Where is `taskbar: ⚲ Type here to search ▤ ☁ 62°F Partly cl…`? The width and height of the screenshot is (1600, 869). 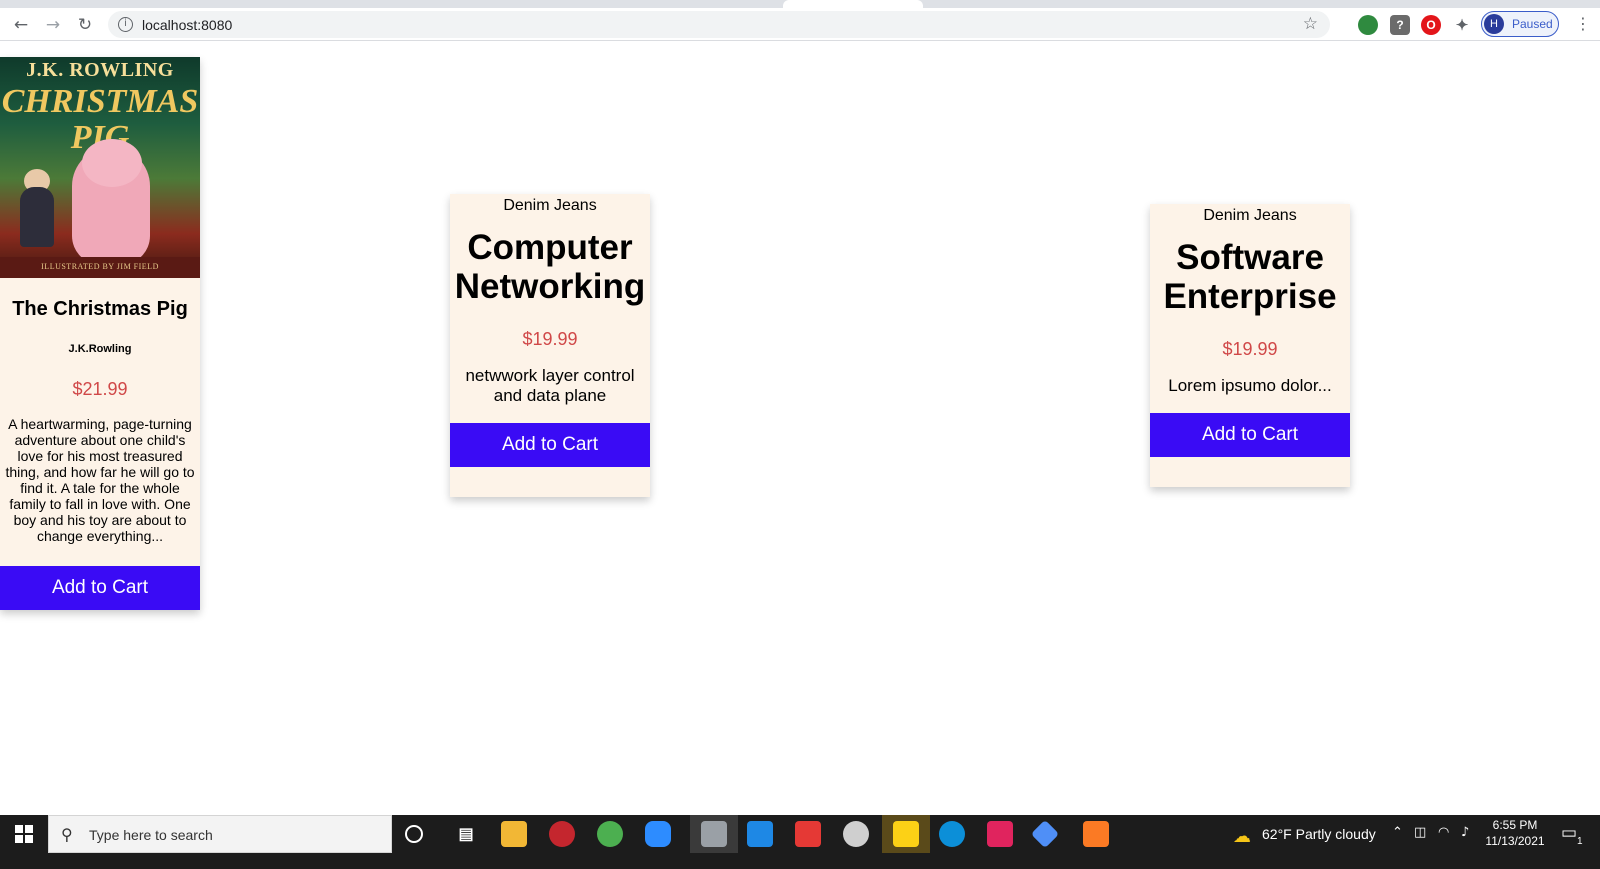 taskbar: ⚲ Type here to search ▤ ☁ 62°F Partly cl… is located at coordinates (800, 842).